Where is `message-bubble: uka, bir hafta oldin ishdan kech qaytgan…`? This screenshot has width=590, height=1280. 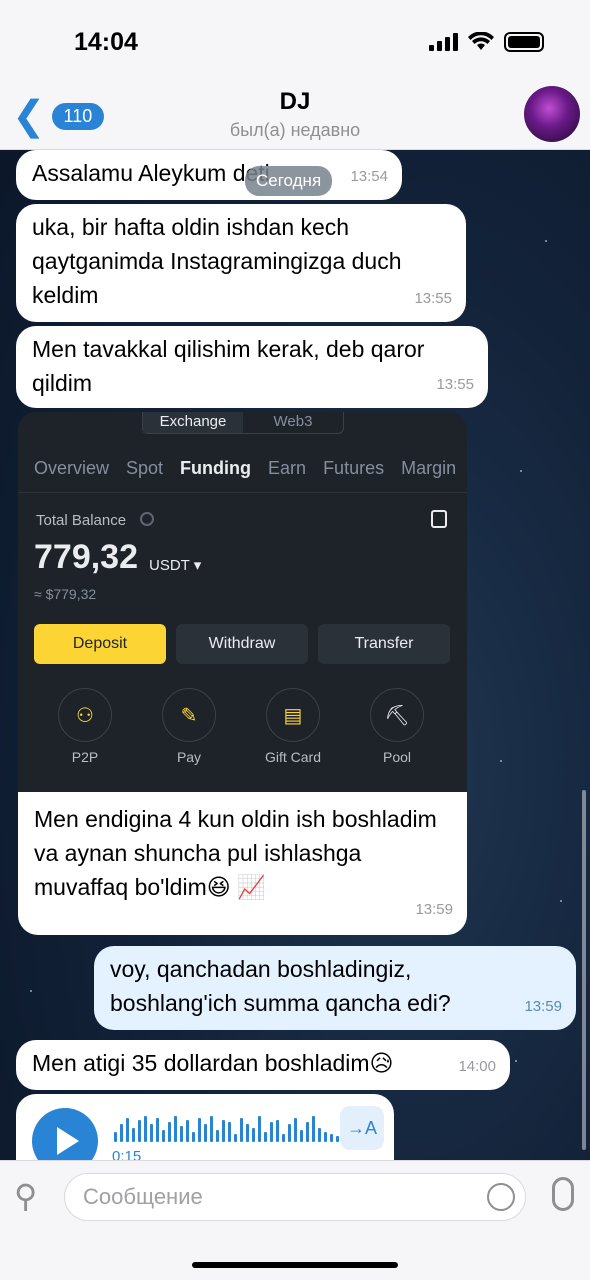 message-bubble: uka, bir hafta oldin ishdan kech qaytgan… is located at coordinates (241, 263).